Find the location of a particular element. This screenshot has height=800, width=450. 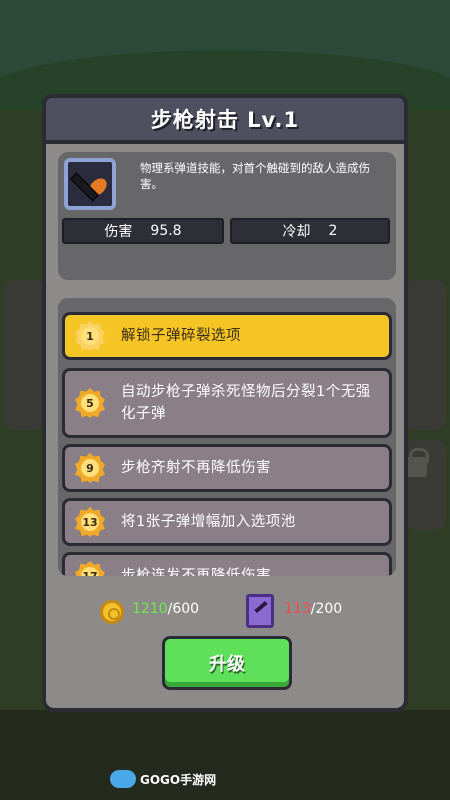

book-counter: 113/200 is located at coordinates (313, 609).